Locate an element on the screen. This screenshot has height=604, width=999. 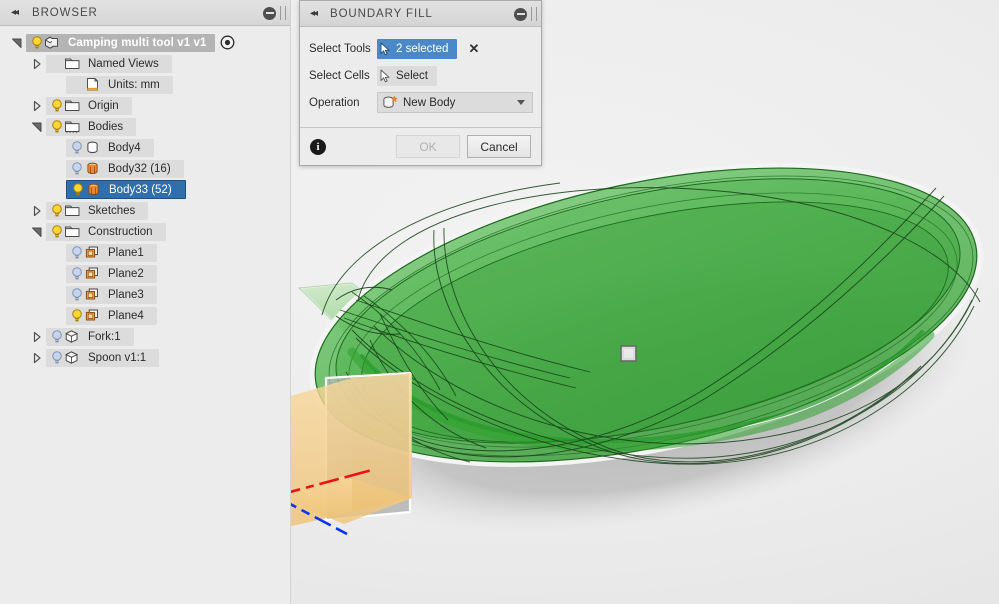
panel-resize-grip is located at coordinates (283, 13).